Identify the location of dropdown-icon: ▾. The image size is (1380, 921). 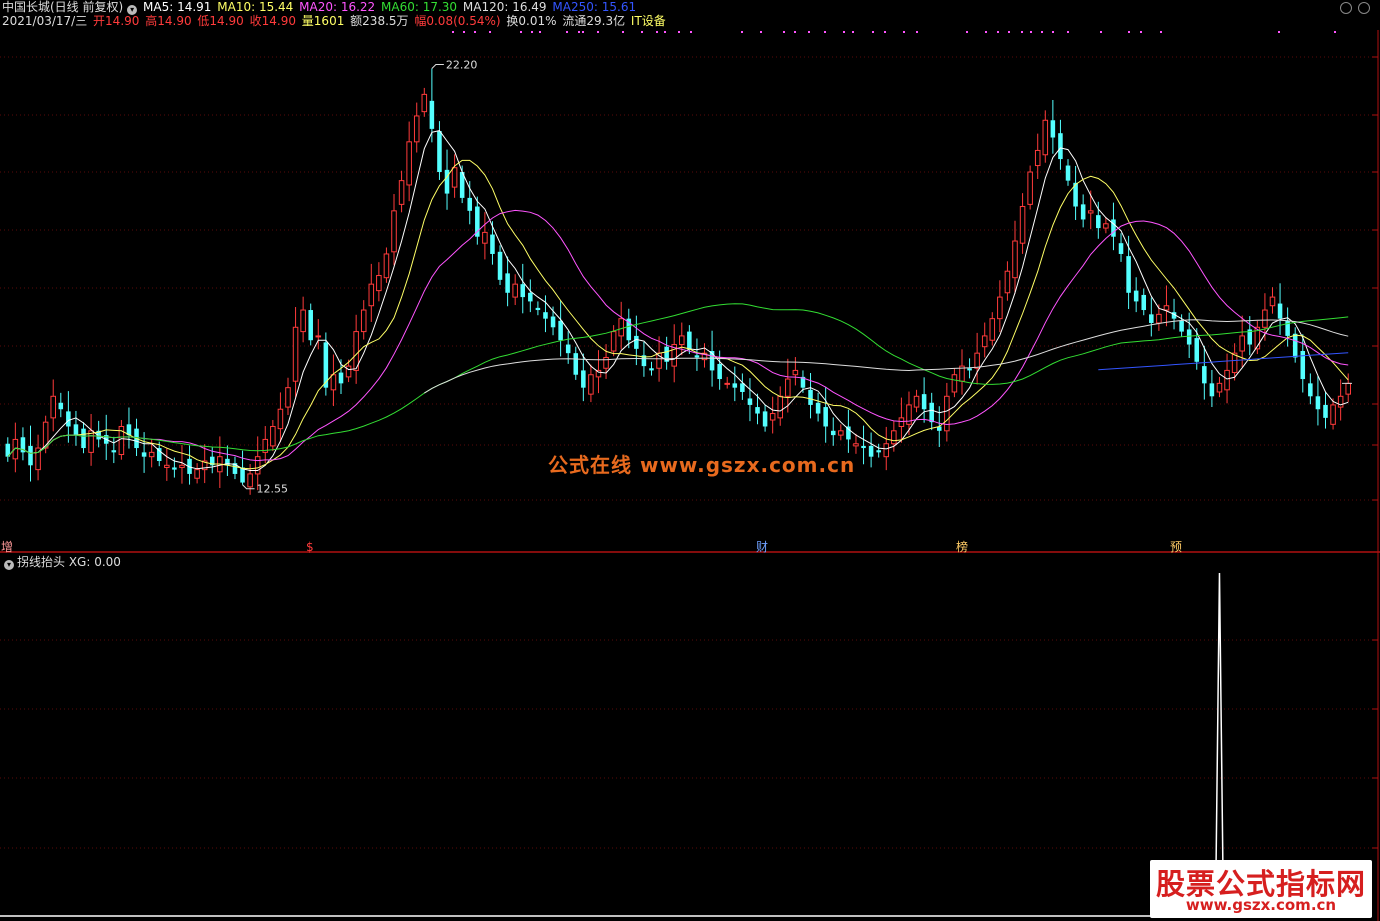
(9, 565).